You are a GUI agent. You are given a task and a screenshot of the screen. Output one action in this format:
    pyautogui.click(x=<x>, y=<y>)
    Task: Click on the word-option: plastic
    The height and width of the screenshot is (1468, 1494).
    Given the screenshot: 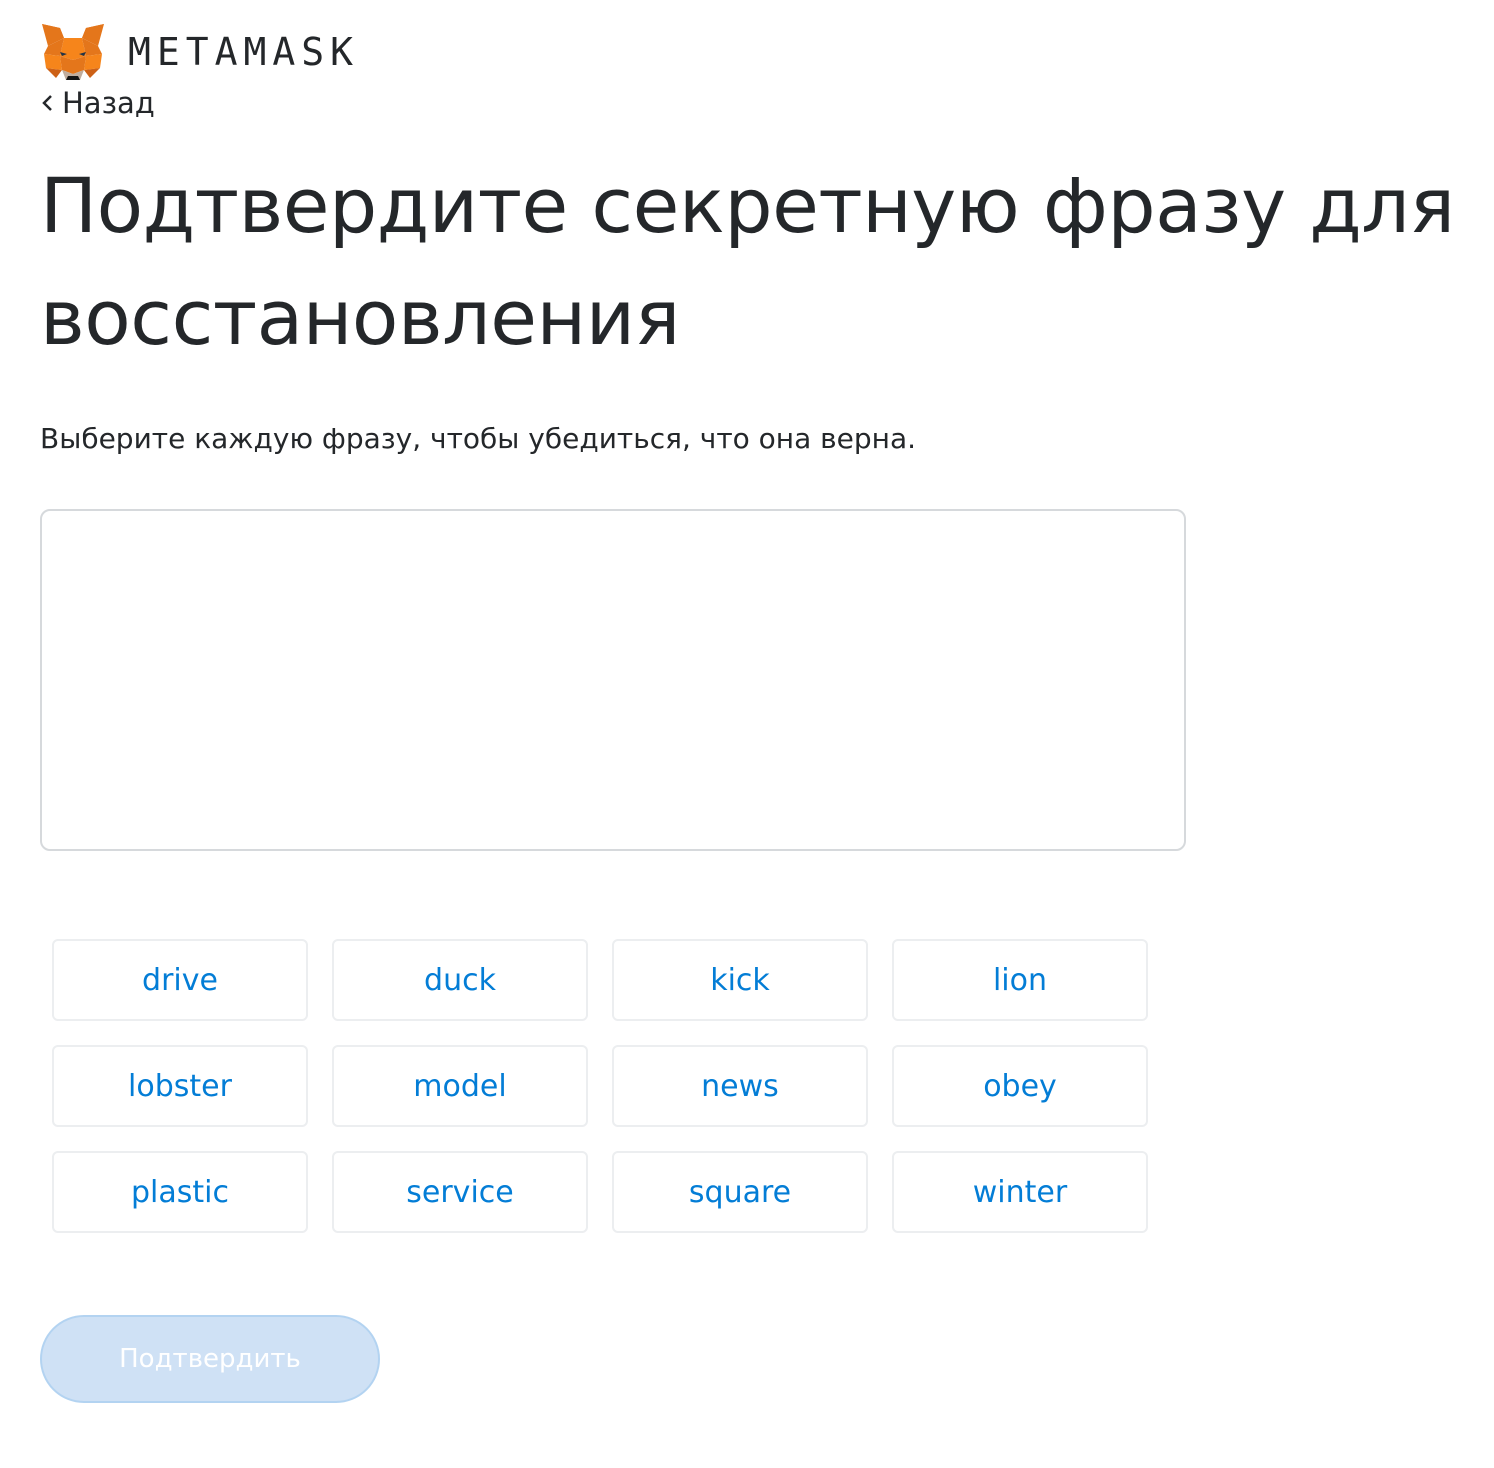 What is the action you would take?
    pyautogui.click(x=180, y=1192)
    